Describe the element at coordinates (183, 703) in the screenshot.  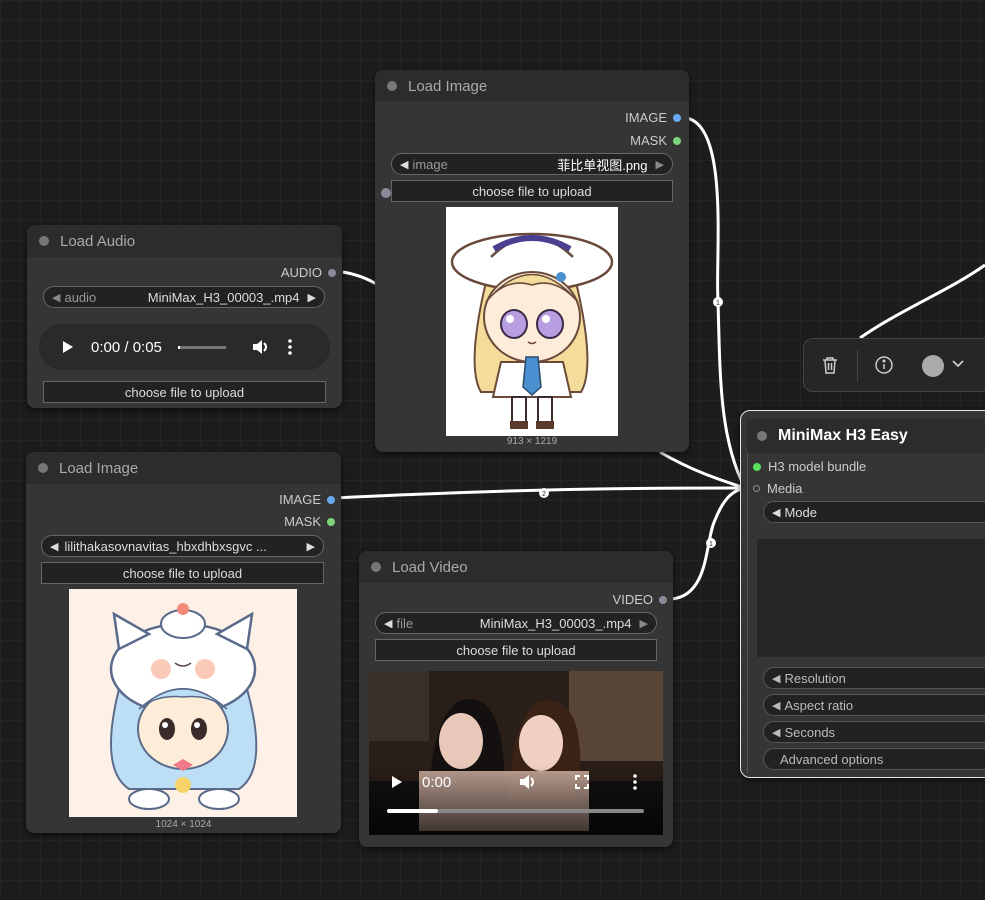
I see `image-preview` at that location.